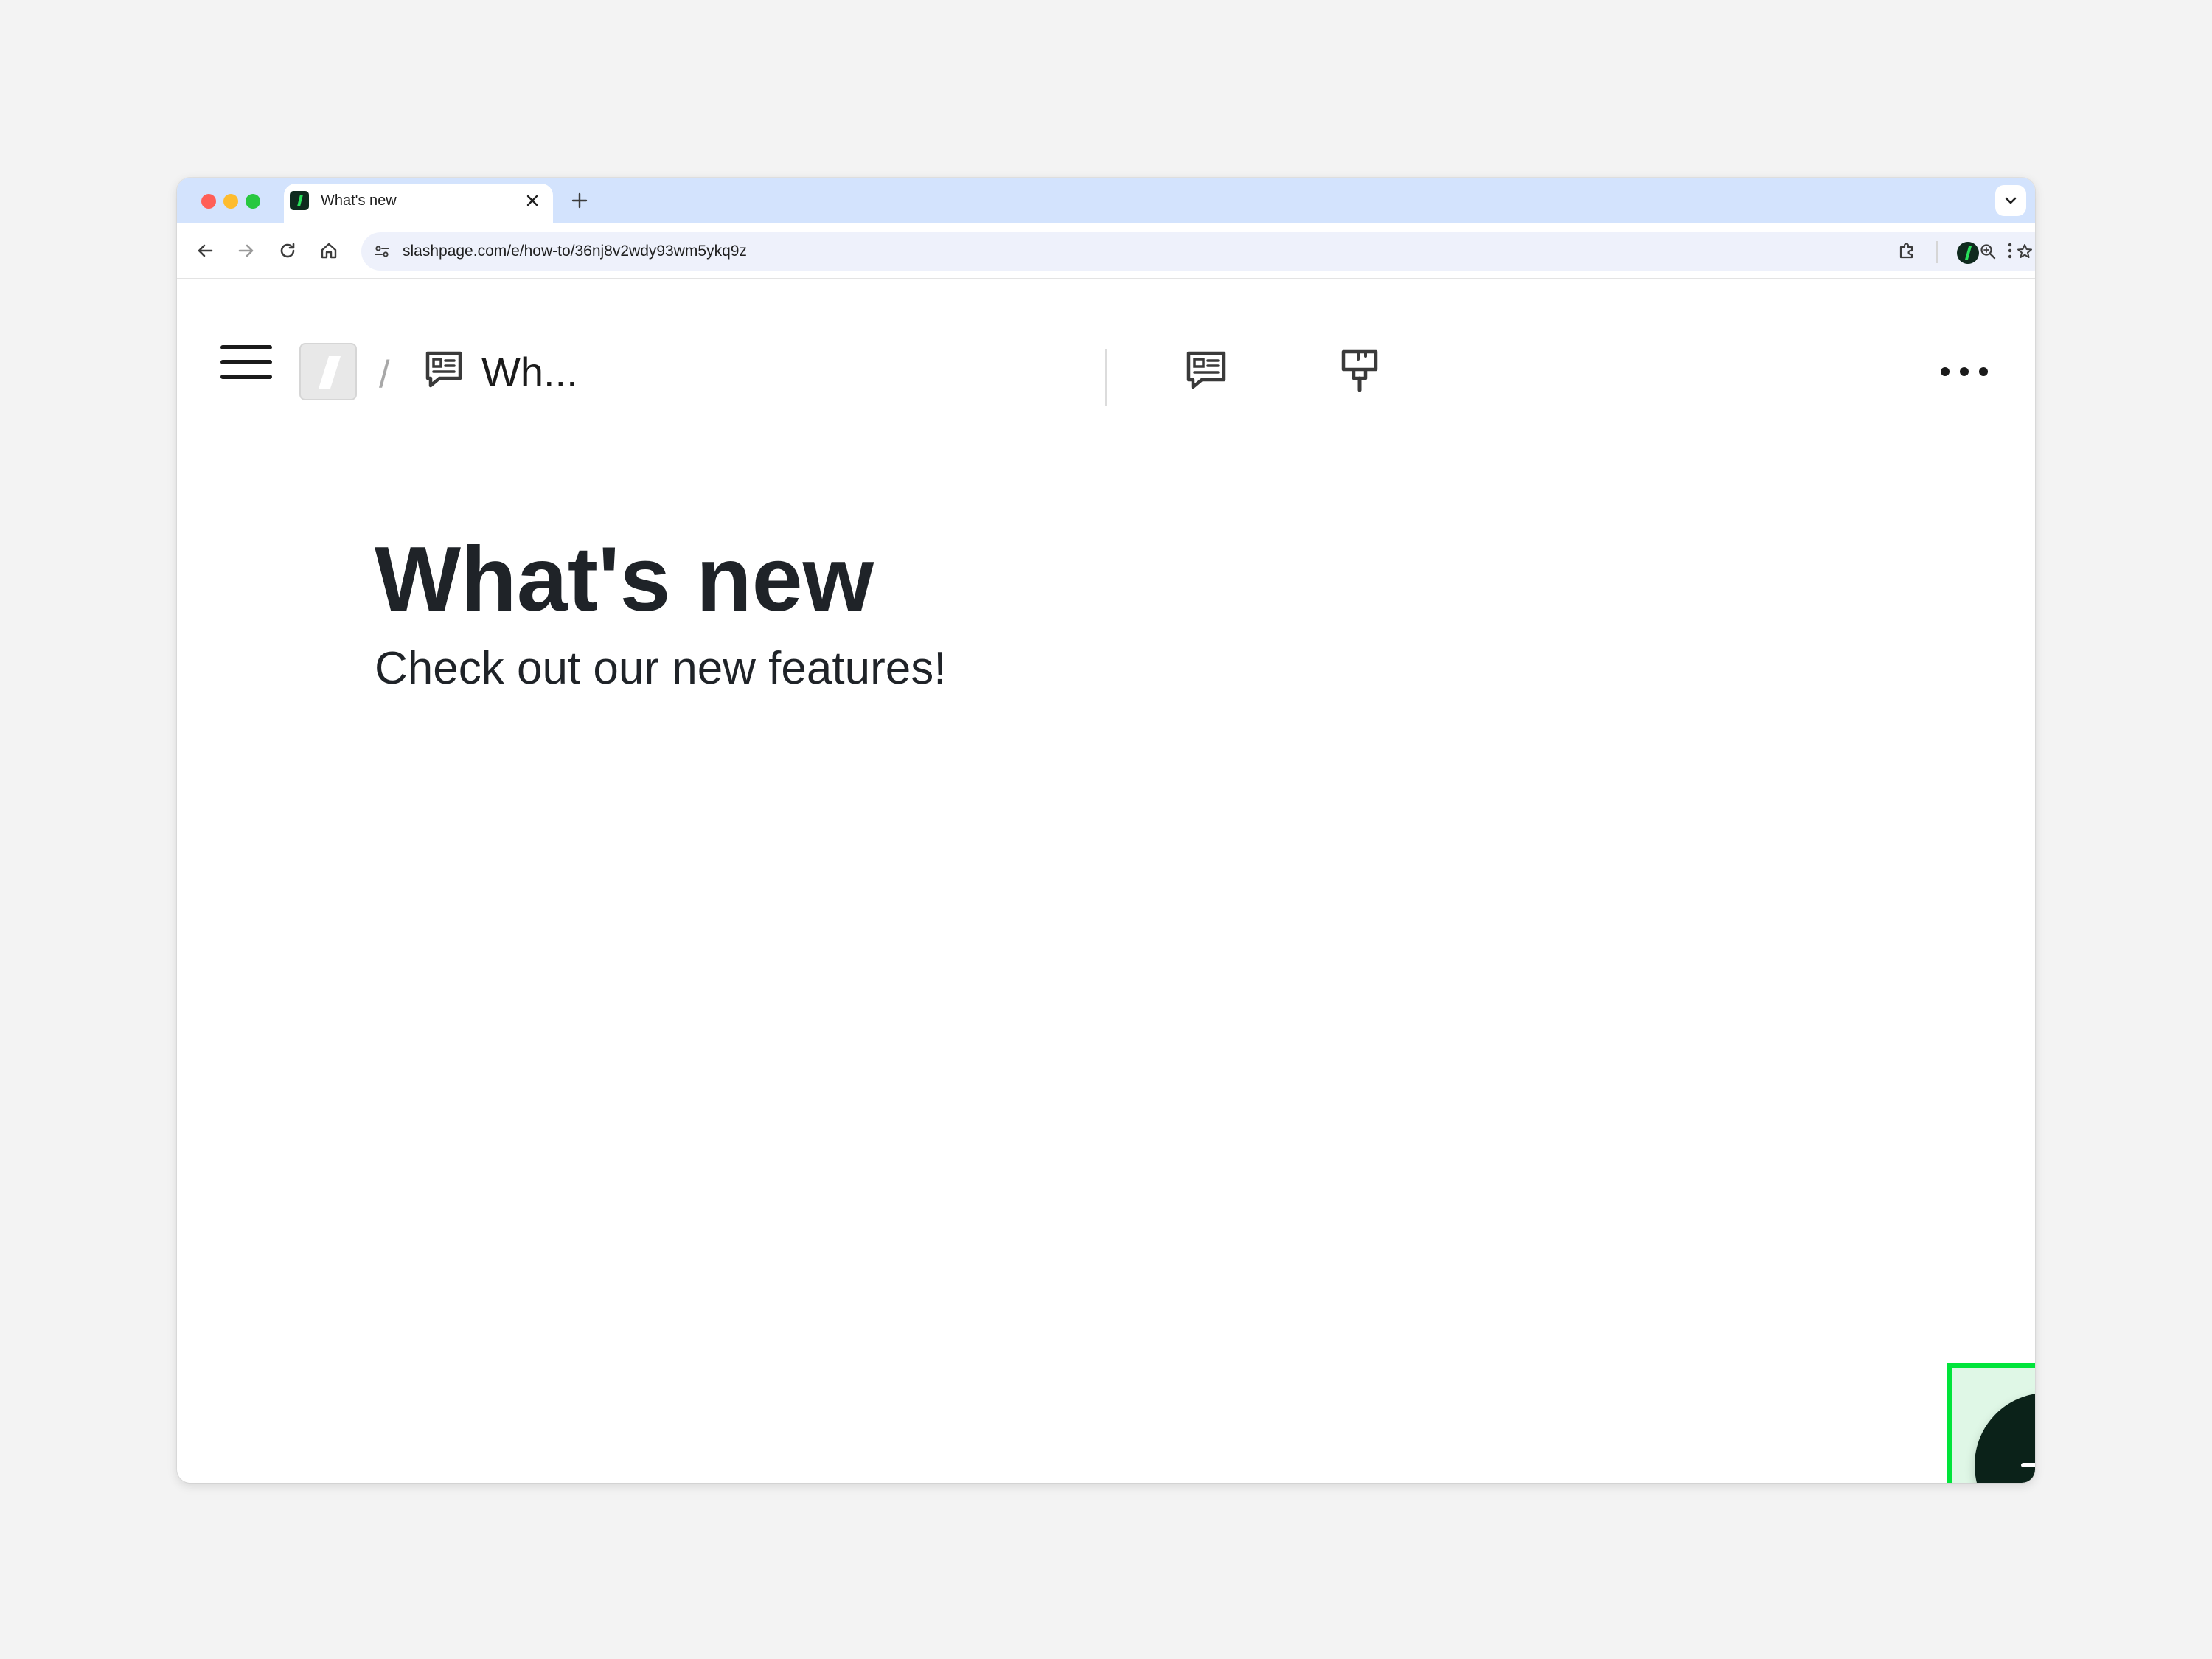 Image resolution: width=2212 pixels, height=1659 pixels. I want to click on reload-button, so click(287, 250).